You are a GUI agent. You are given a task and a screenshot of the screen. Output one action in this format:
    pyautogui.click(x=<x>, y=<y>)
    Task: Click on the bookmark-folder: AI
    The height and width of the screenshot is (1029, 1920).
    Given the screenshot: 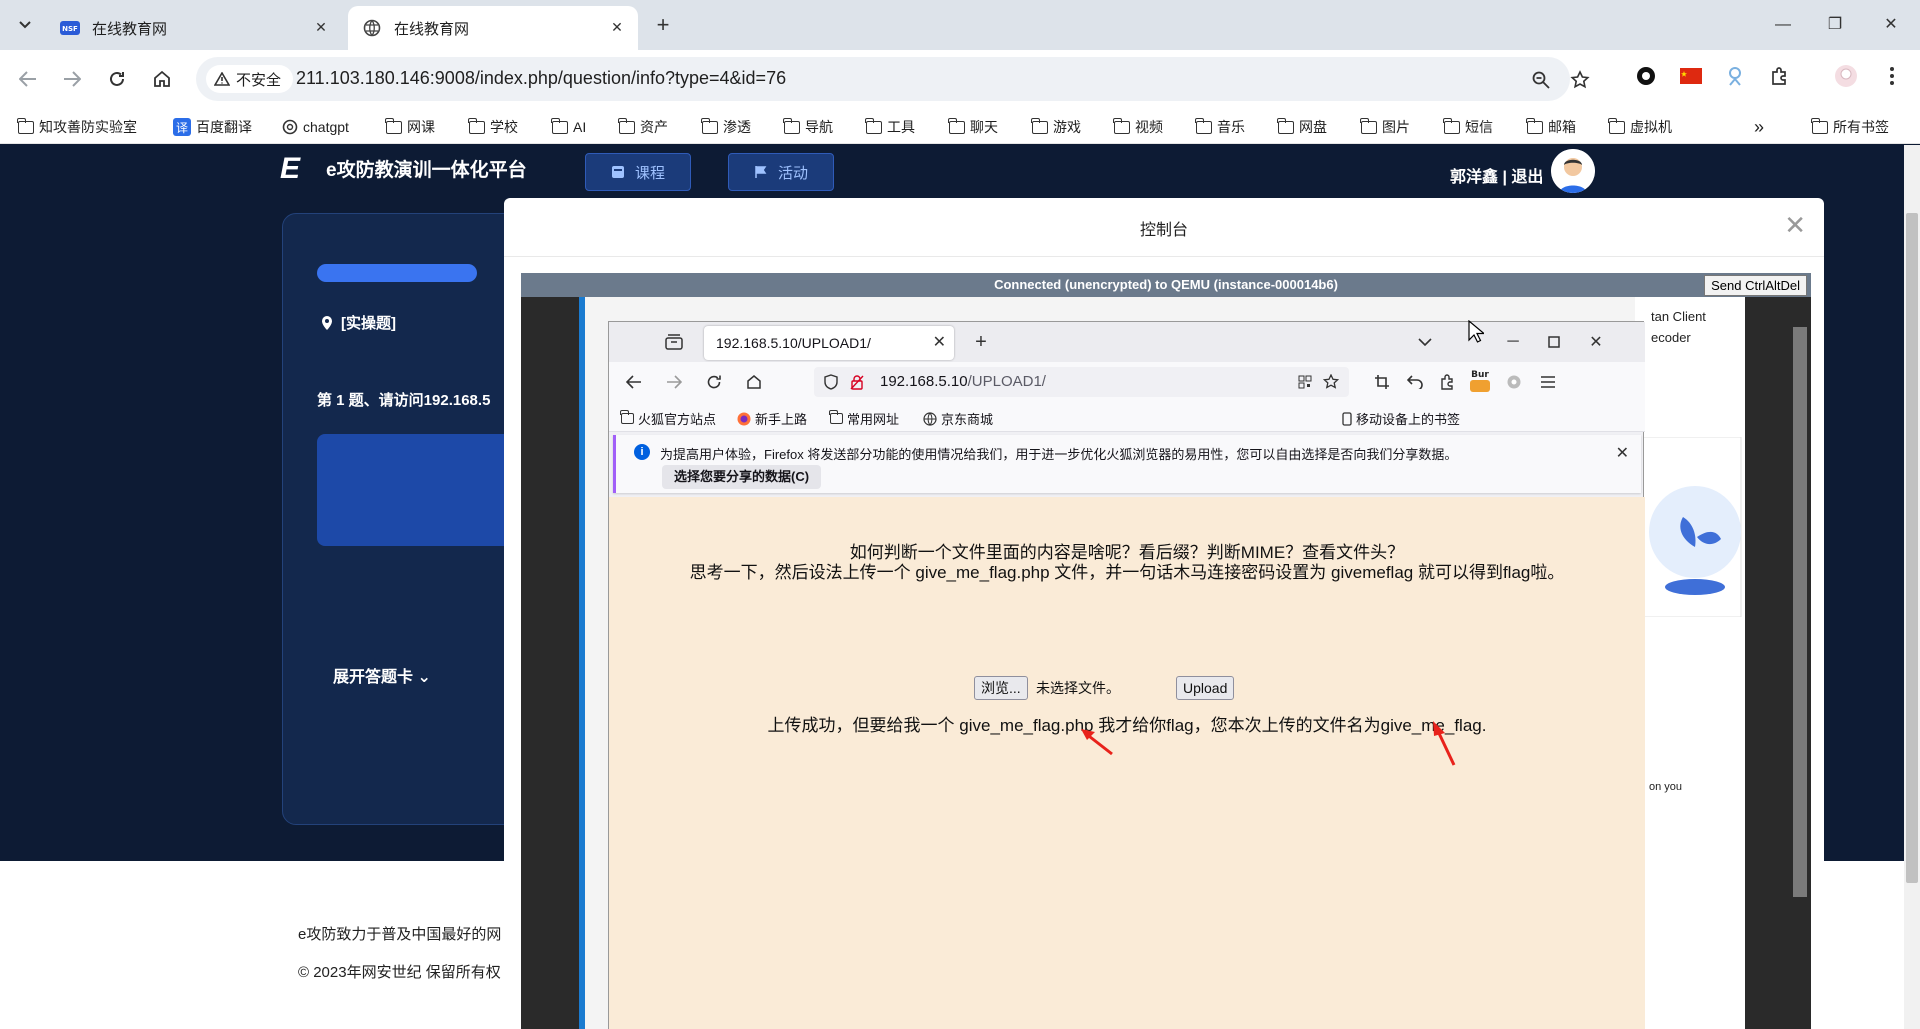 What is the action you would take?
    pyautogui.click(x=569, y=127)
    